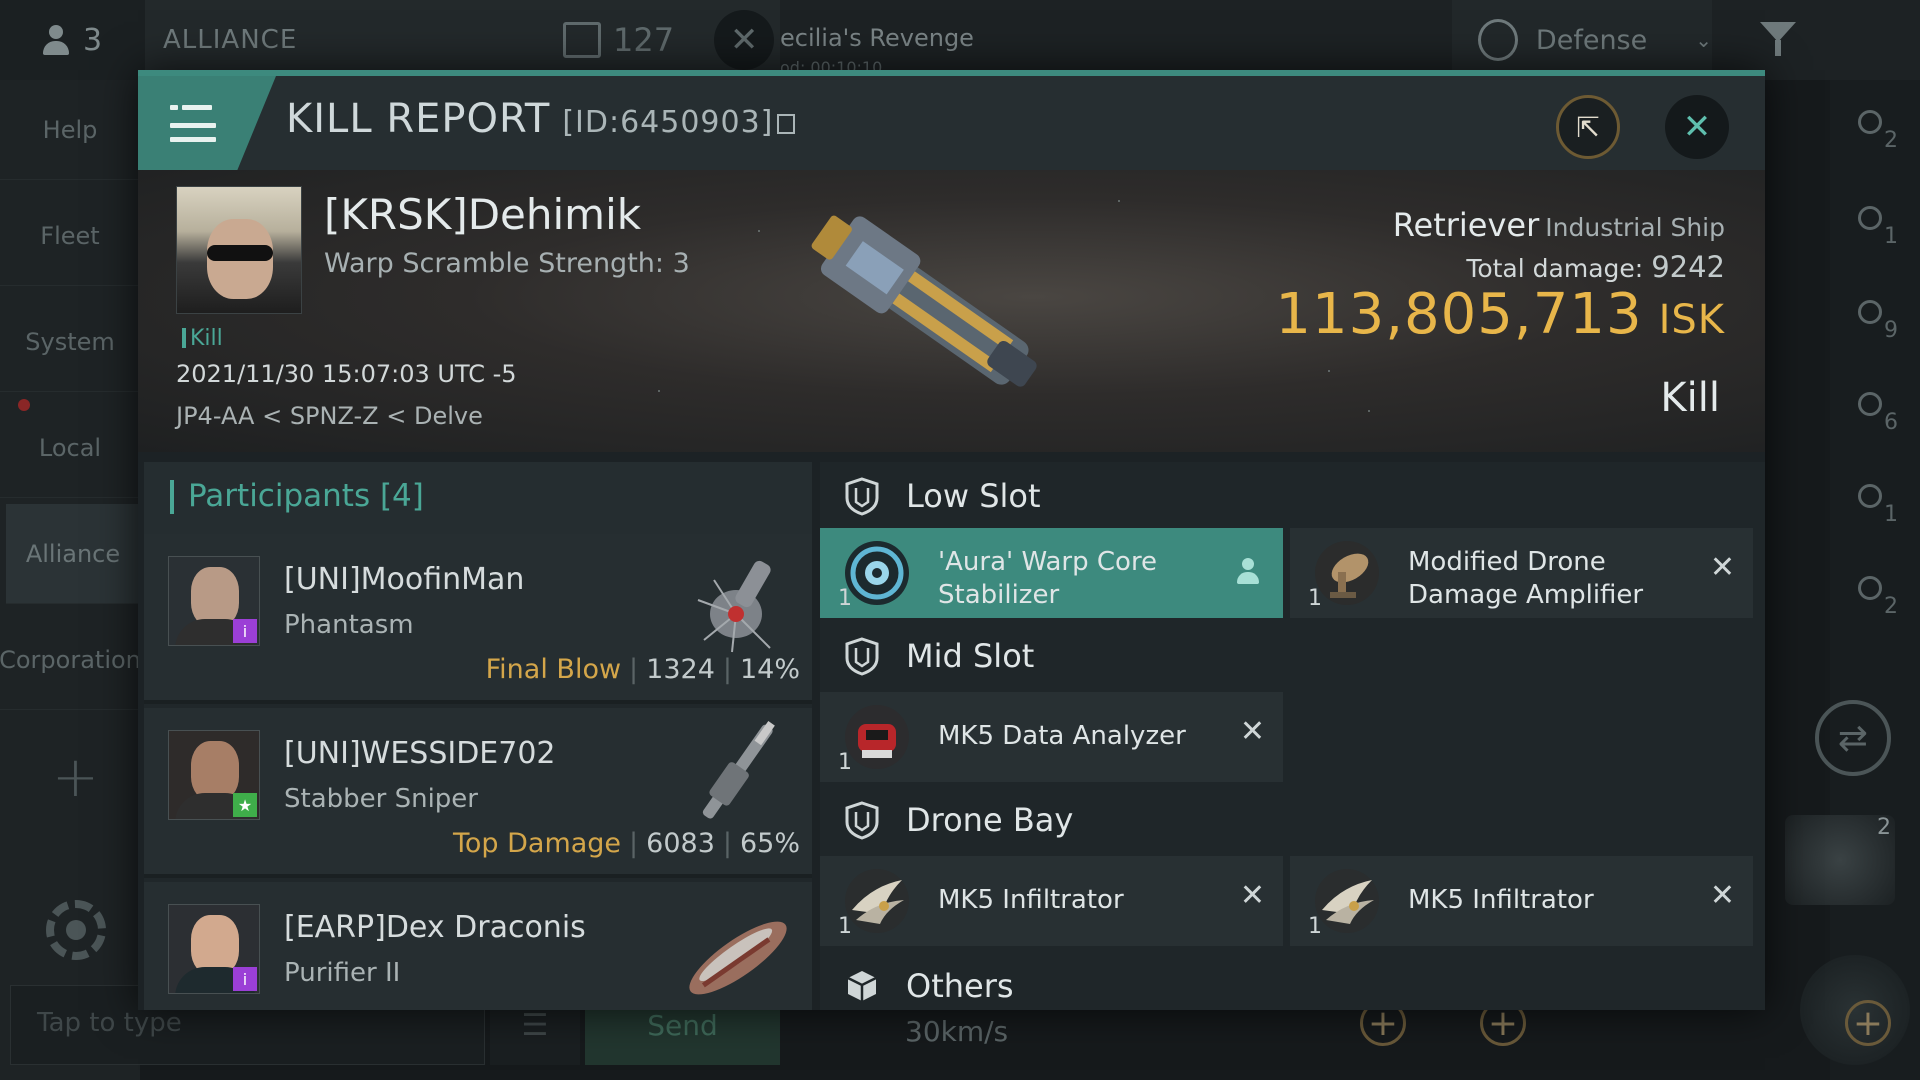 The height and width of the screenshot is (1080, 1920). Describe the element at coordinates (1880, 506) in the screenshot. I see `structure-icon: 1` at that location.